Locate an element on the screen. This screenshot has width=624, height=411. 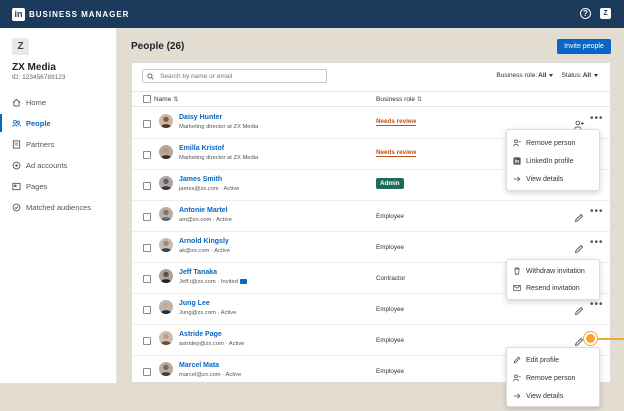
menu-item-edit-profile: Edit profile is located at coordinates (536, 360).